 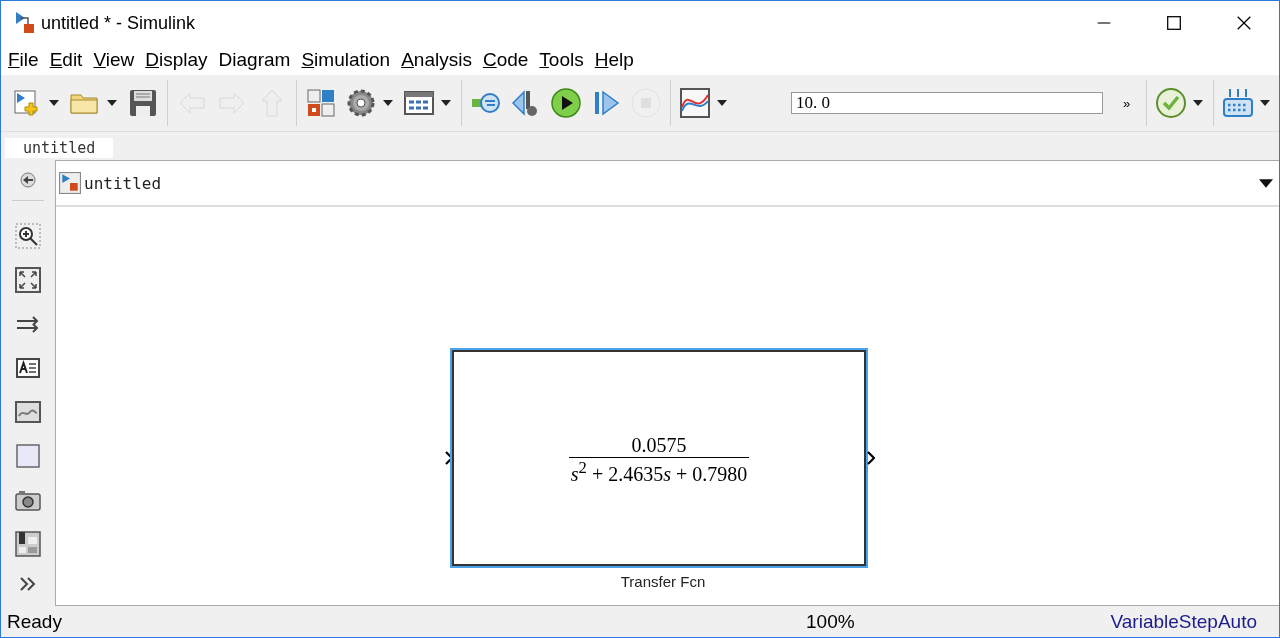 What do you see at coordinates (67, 60) in the screenshot?
I see `menu-item: Edit` at bounding box center [67, 60].